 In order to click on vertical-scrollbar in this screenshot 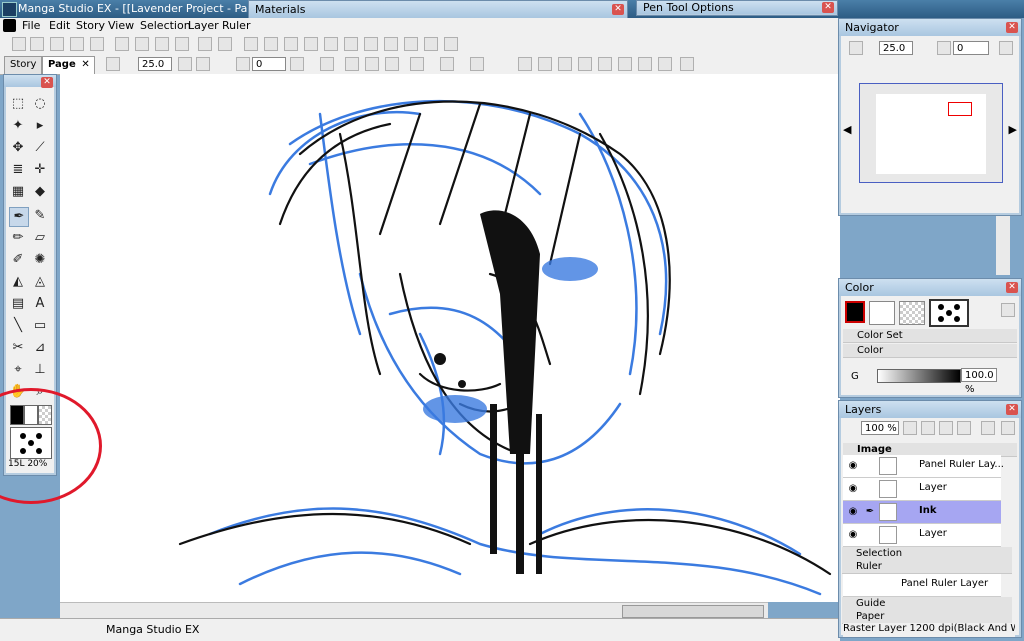, I will do `click(1003, 245)`.